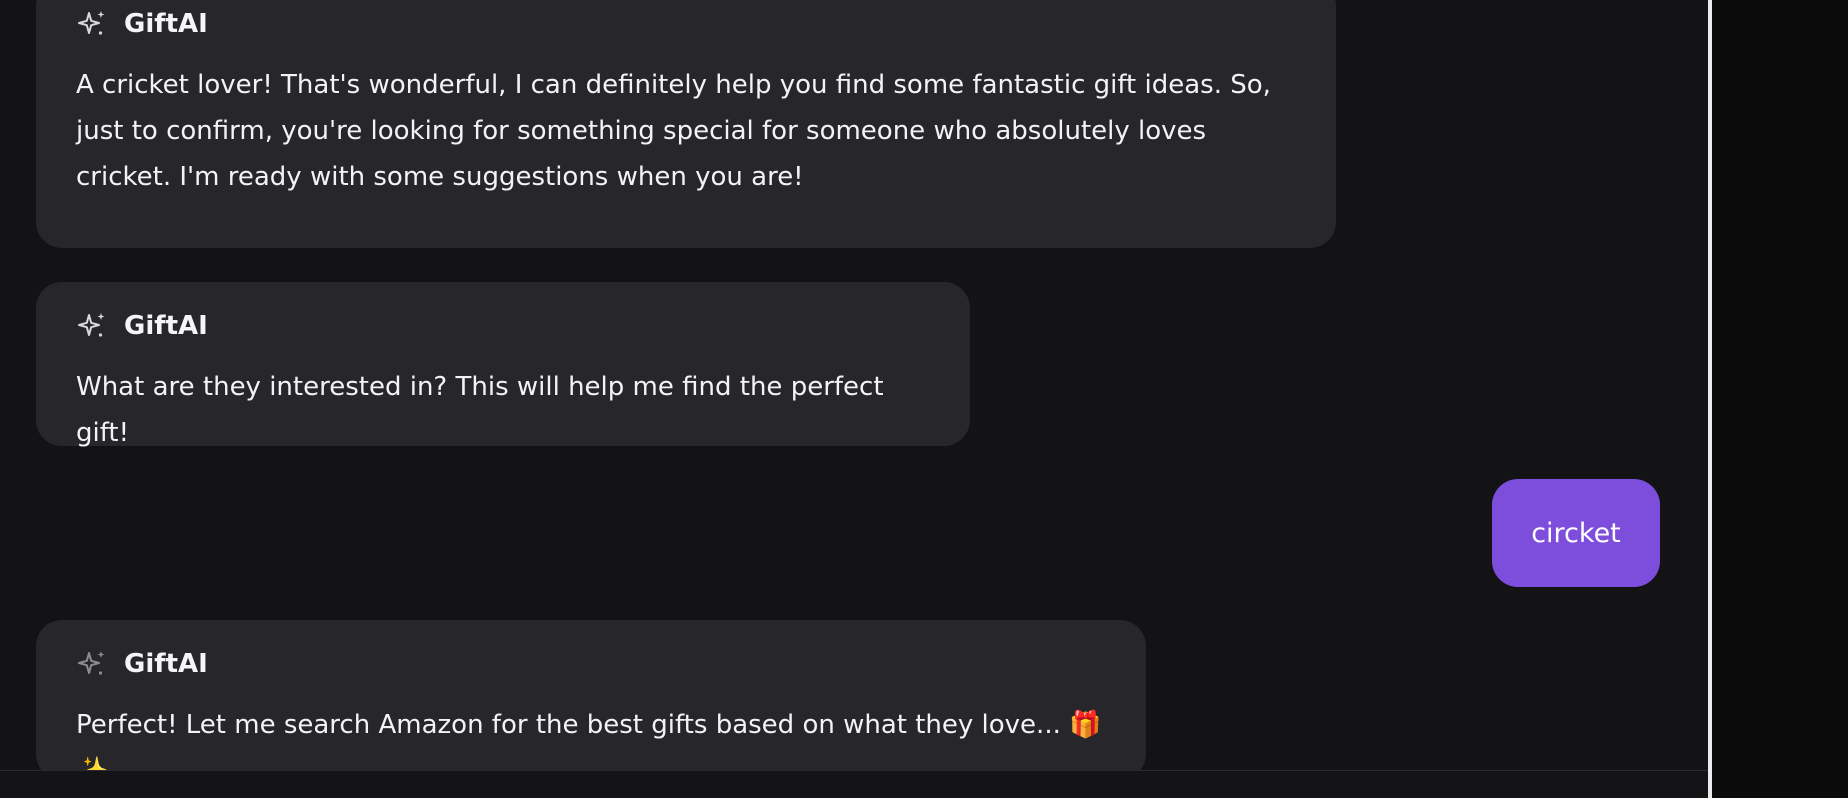 The height and width of the screenshot is (798, 1848). Describe the element at coordinates (854, 784) in the screenshot. I see `composer-area` at that location.